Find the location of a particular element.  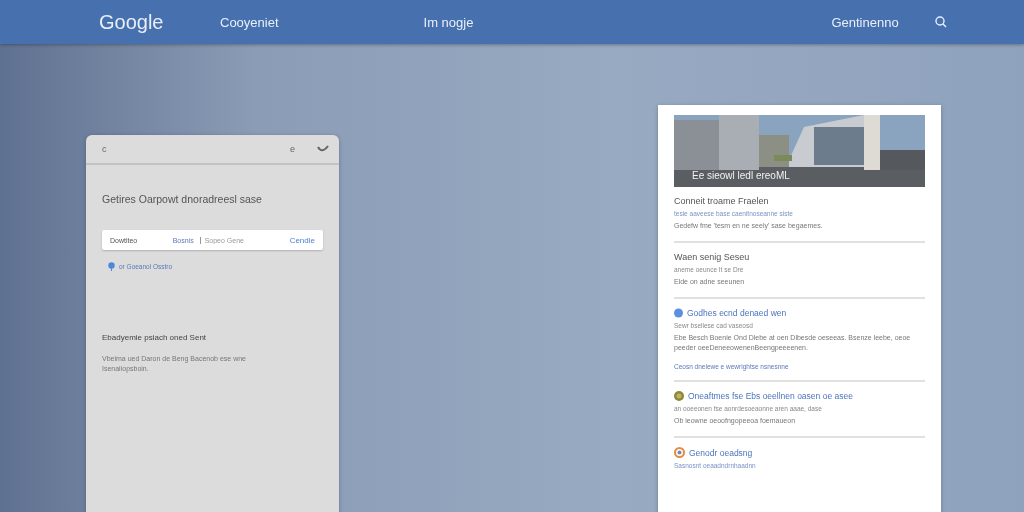

card-title: Conneit troame Fraelen is located at coordinates (722, 201).